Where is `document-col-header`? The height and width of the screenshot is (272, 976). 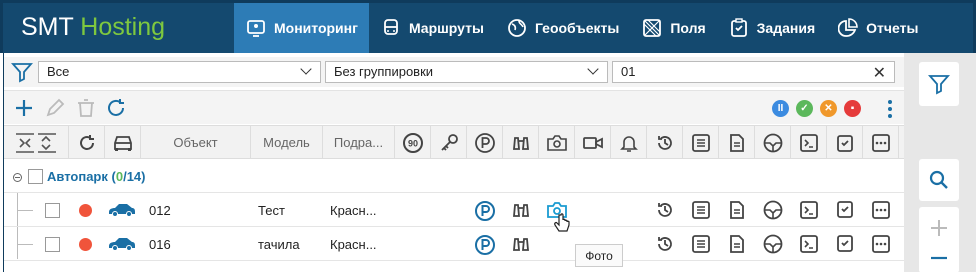
document-col-header is located at coordinates (737, 142).